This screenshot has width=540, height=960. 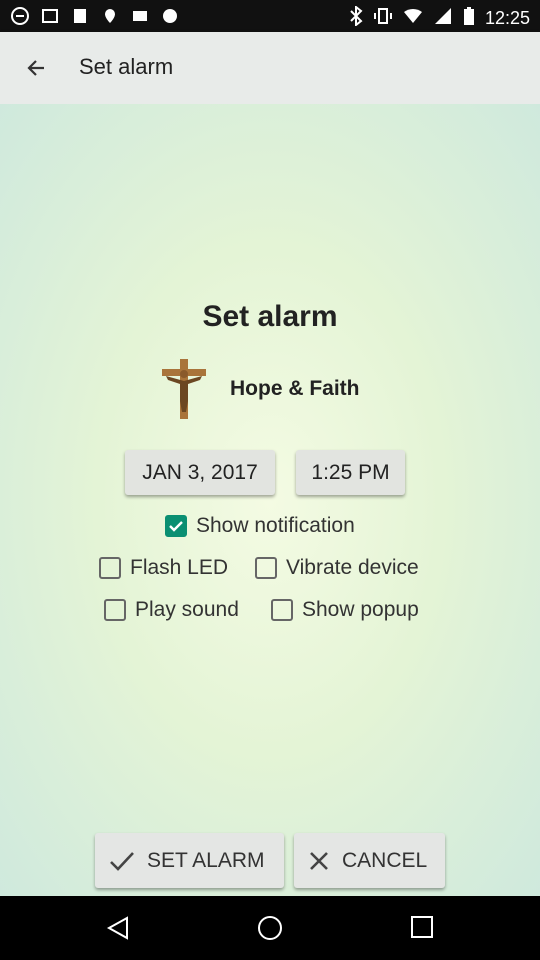 What do you see at coordinates (122, 861) in the screenshot?
I see `checkmark-icon` at bounding box center [122, 861].